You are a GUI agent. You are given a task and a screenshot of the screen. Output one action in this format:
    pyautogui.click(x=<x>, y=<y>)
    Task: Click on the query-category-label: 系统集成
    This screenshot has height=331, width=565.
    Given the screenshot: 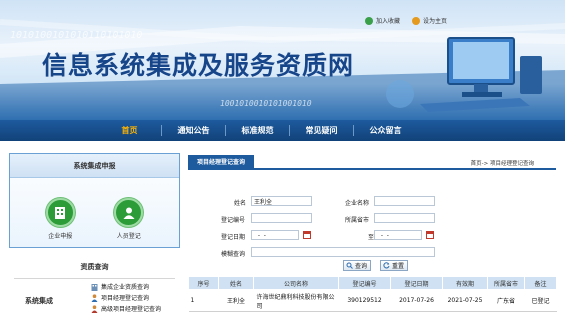 What is the action you would take?
    pyautogui.click(x=39, y=301)
    